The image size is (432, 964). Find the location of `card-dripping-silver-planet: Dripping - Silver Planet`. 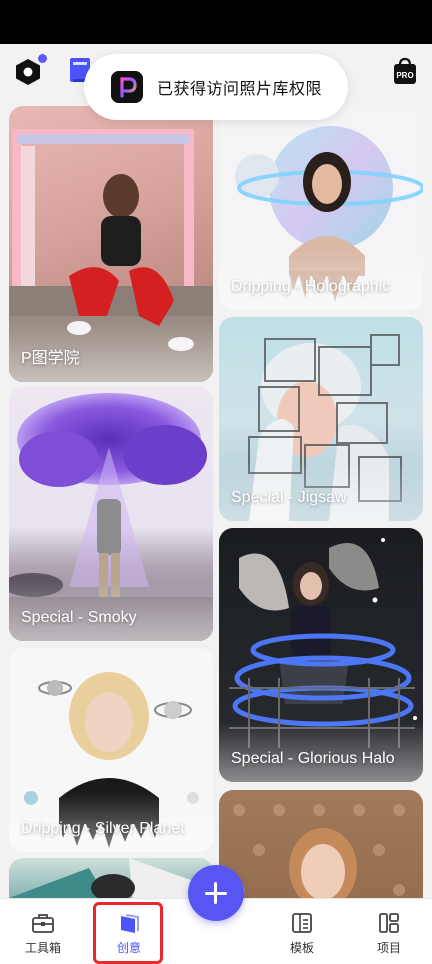

card-dripping-silver-planet: Dripping - Silver Planet is located at coordinates (111, 750).